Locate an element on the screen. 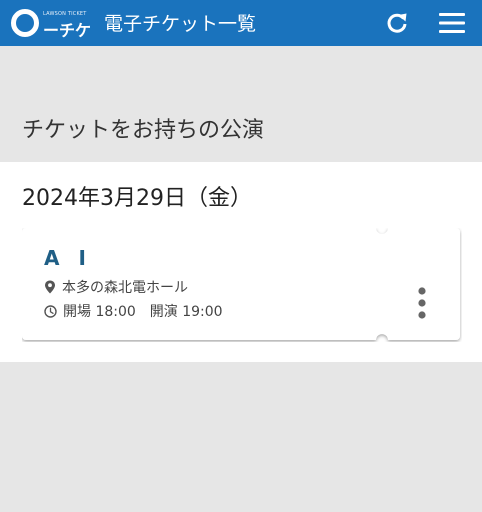 The image size is (482, 512). venue-name: 本多の森北電ホール is located at coordinates (125, 288).